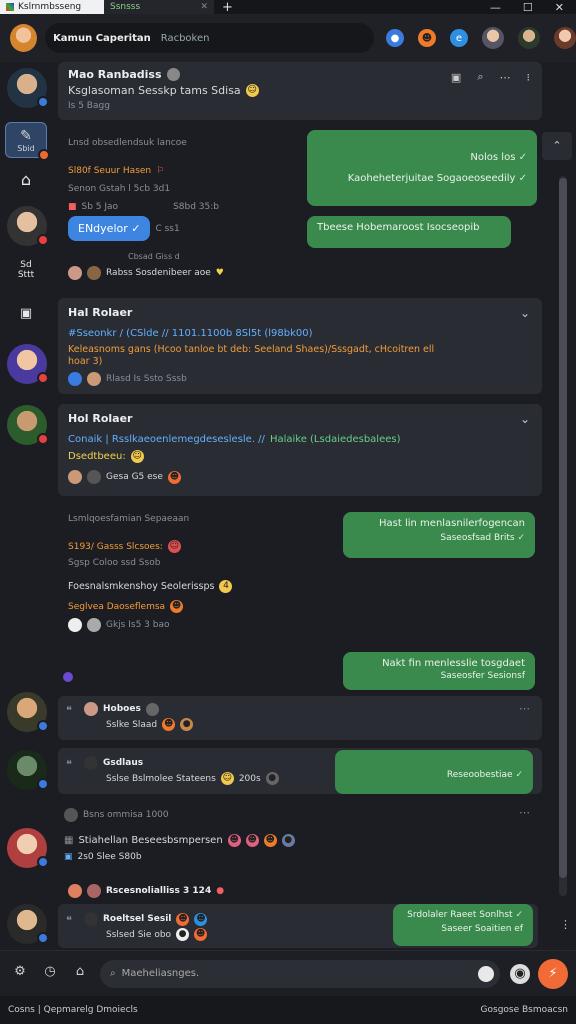 Image resolution: width=576 pixels, height=1024 pixels. Describe the element at coordinates (520, 973) in the screenshot. I see `mic-icon: ◉` at that location.